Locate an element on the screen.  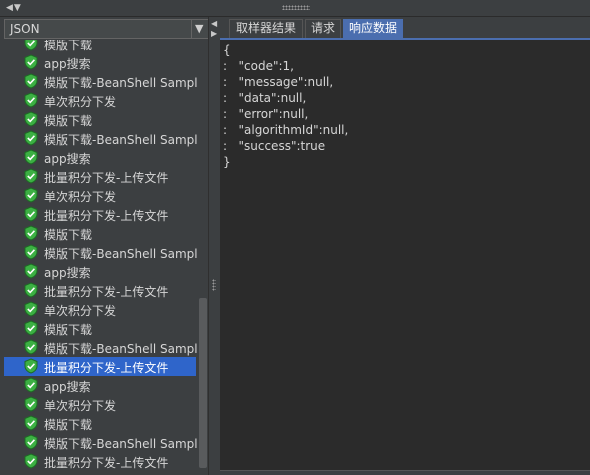
json-line: : "code":1, is located at coordinates (258, 66).